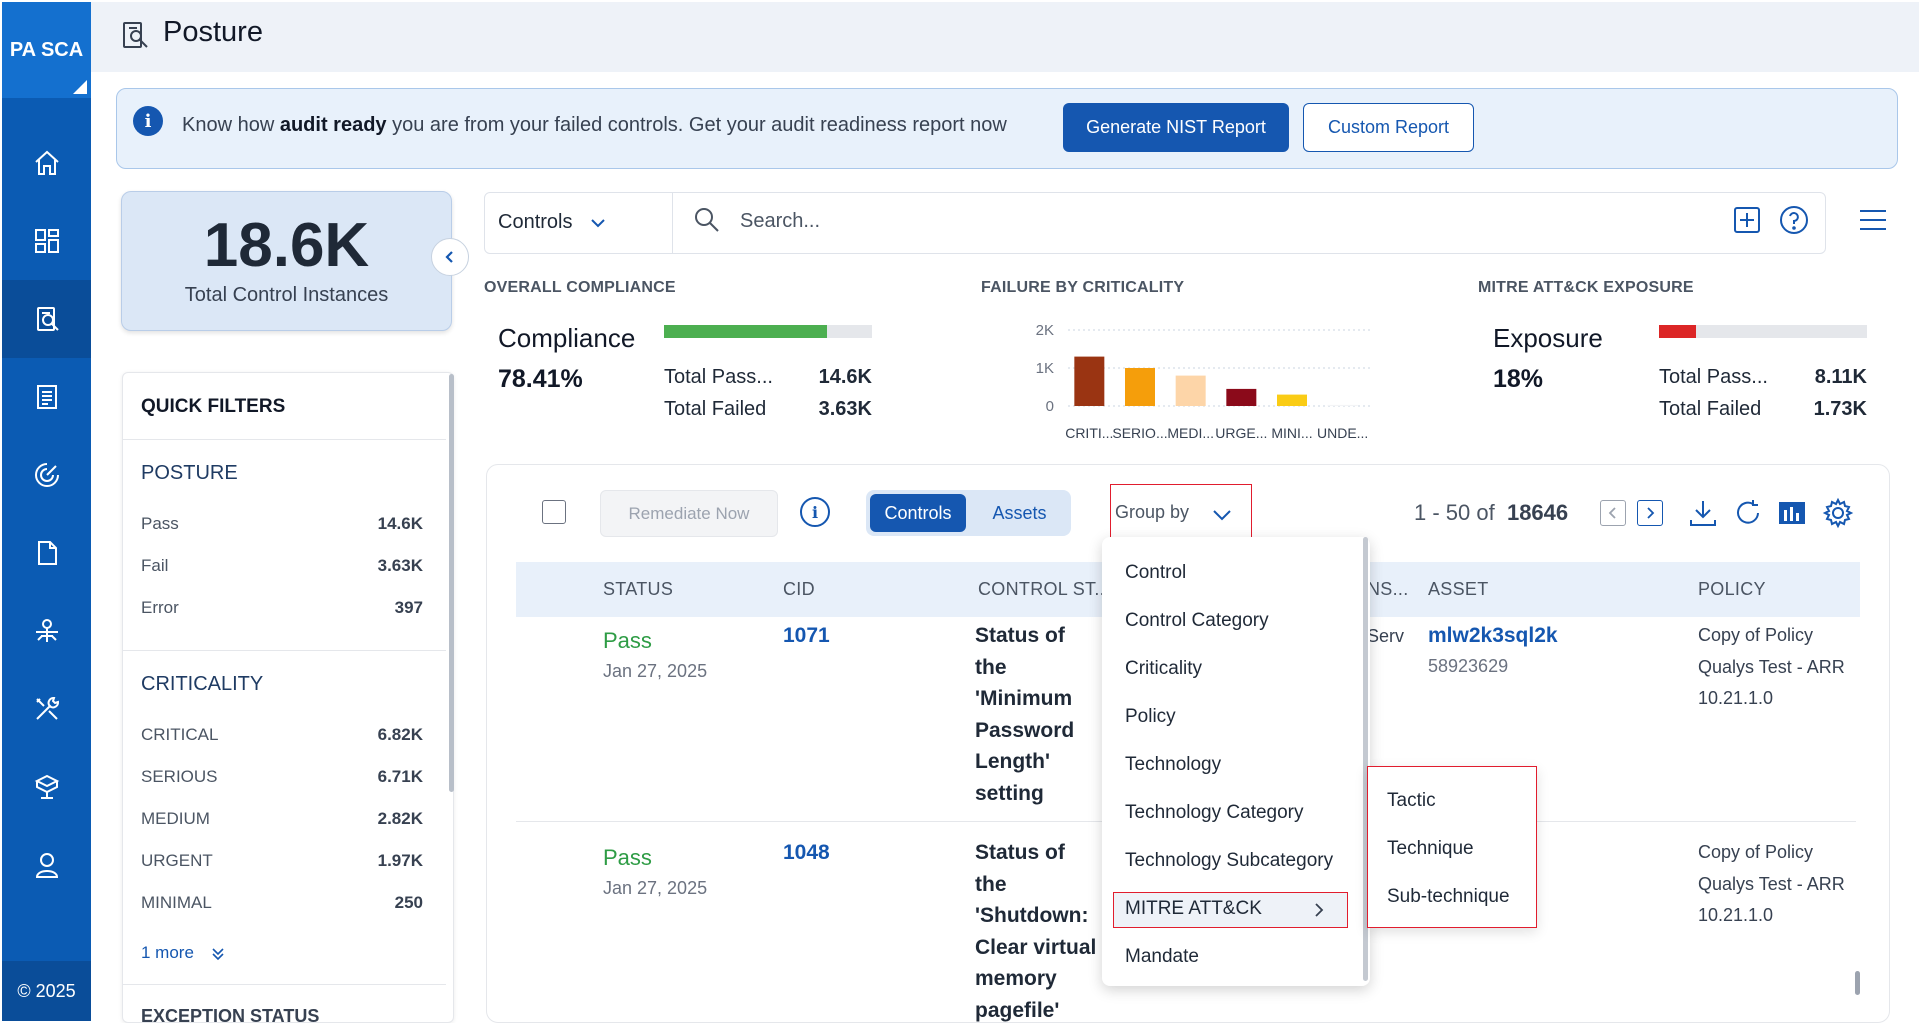 The image size is (1921, 1023). Describe the element at coordinates (1190, 390) in the screenshot. I see `bar-medi` at that location.